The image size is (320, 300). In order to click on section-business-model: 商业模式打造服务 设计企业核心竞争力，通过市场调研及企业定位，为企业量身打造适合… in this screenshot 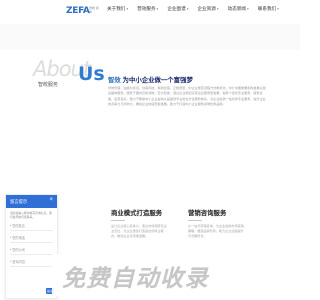, I will do `click(140, 224)`.